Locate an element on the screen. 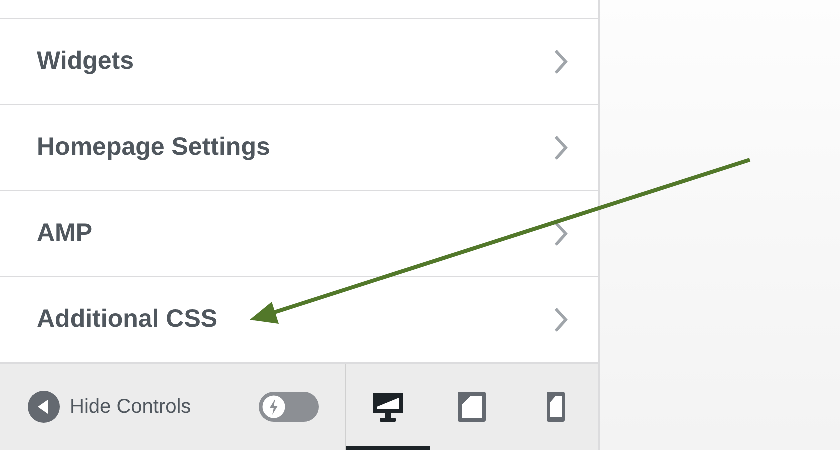 The image size is (840, 450). section-item: Homepage Settings is located at coordinates (299, 148).